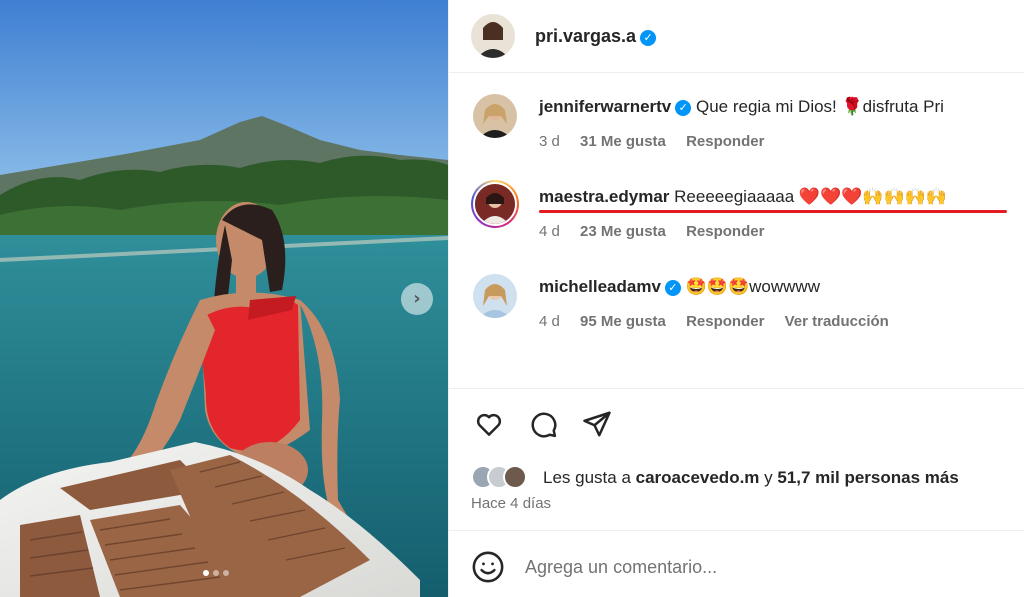  I want to click on likes-joiner: y, so click(768, 477).